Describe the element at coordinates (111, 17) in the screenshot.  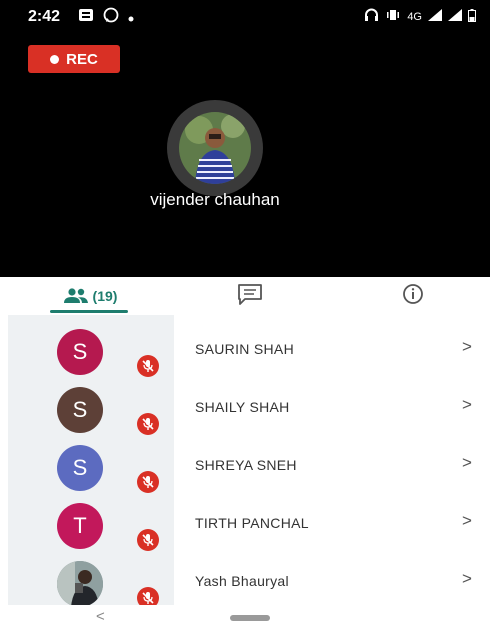
I see `whatsapp-icon` at that location.